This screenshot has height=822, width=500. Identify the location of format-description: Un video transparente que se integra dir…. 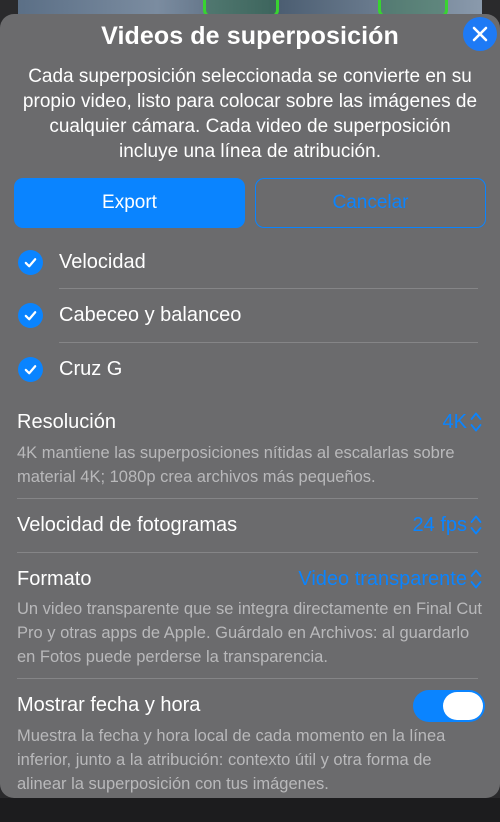
(250, 633).